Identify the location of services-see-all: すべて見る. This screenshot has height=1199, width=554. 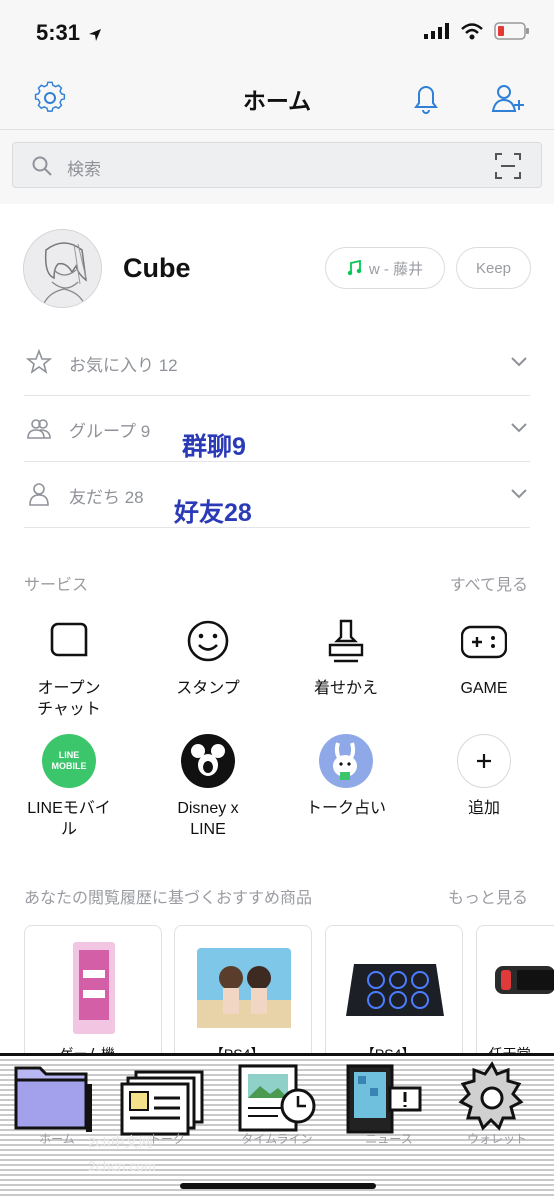
(489, 583).